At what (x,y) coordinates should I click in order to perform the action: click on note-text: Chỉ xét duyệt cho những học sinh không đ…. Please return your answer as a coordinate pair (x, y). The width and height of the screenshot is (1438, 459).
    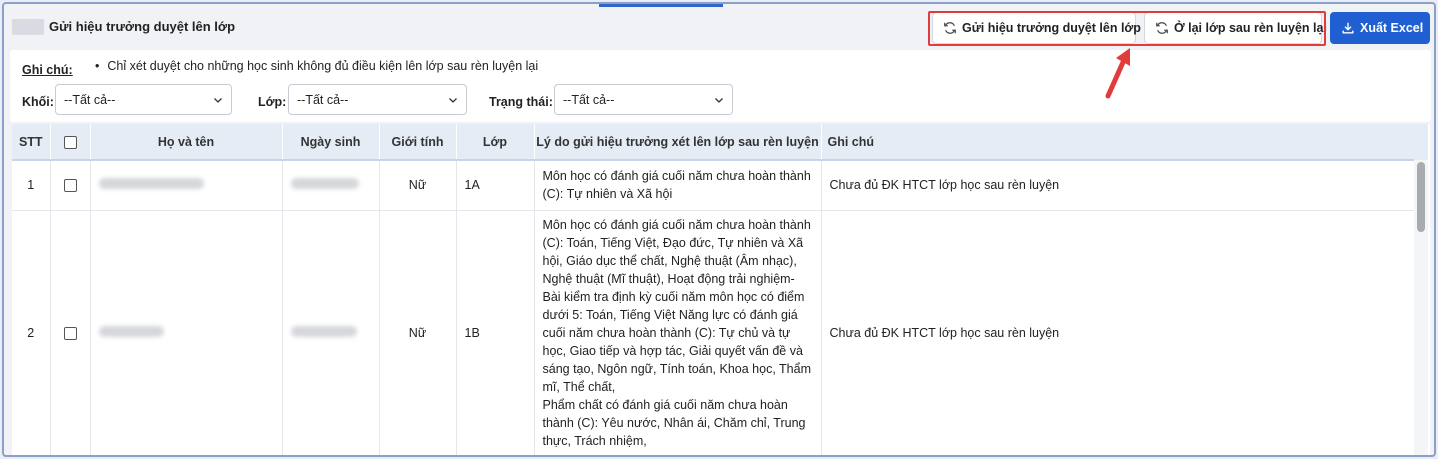
    Looking at the image, I should click on (316, 66).